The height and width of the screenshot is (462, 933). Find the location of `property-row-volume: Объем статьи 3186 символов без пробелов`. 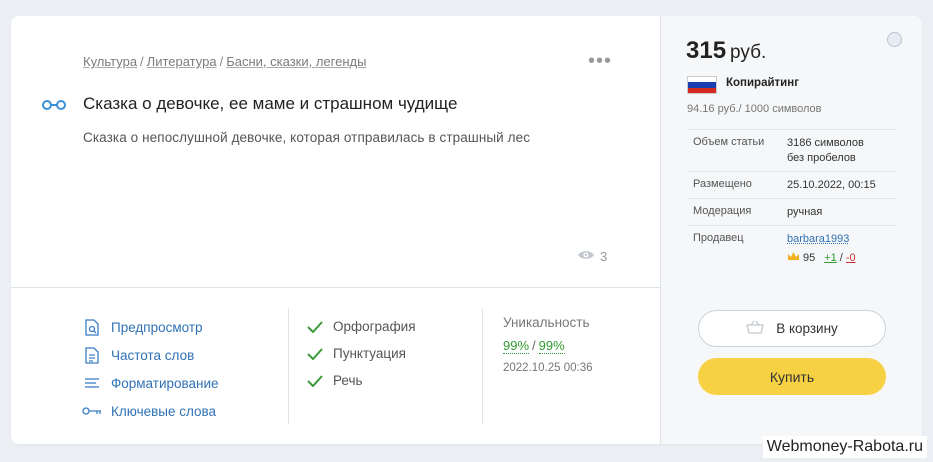

property-row-volume: Объем статьи 3186 символов без пробелов is located at coordinates (791, 150).